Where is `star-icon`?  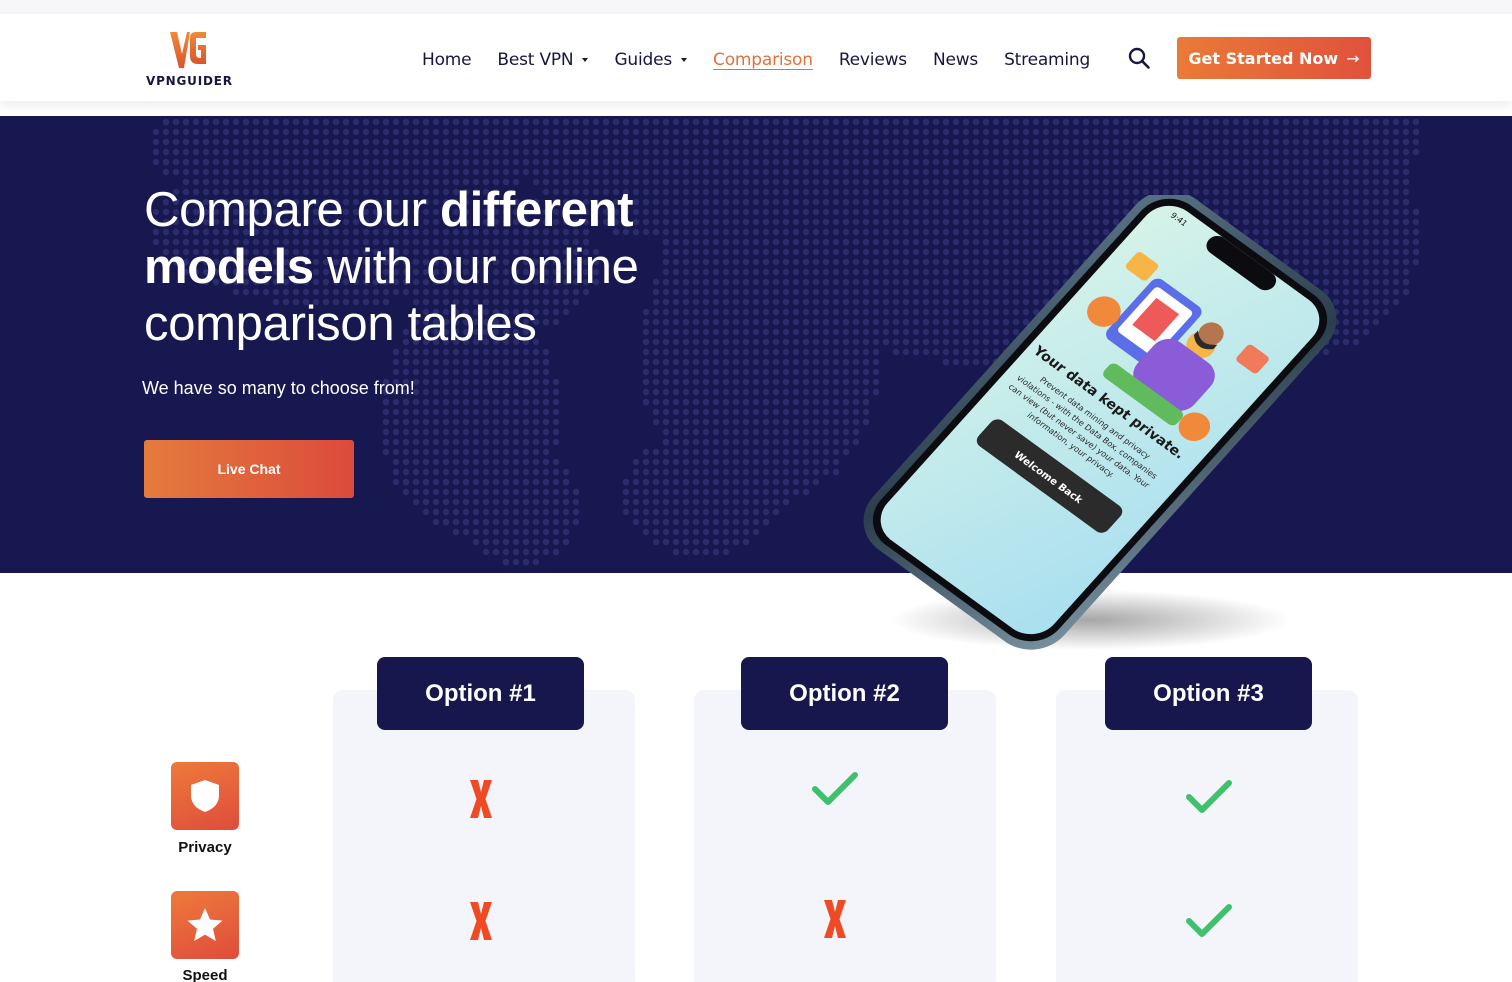
star-icon is located at coordinates (205, 924).